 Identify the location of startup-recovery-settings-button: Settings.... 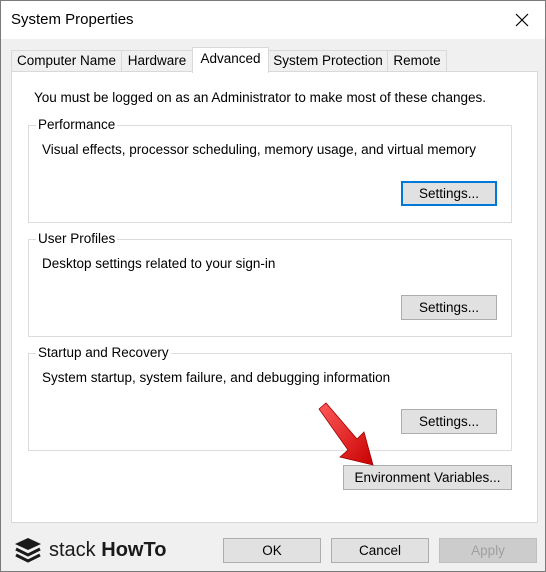
(449, 421).